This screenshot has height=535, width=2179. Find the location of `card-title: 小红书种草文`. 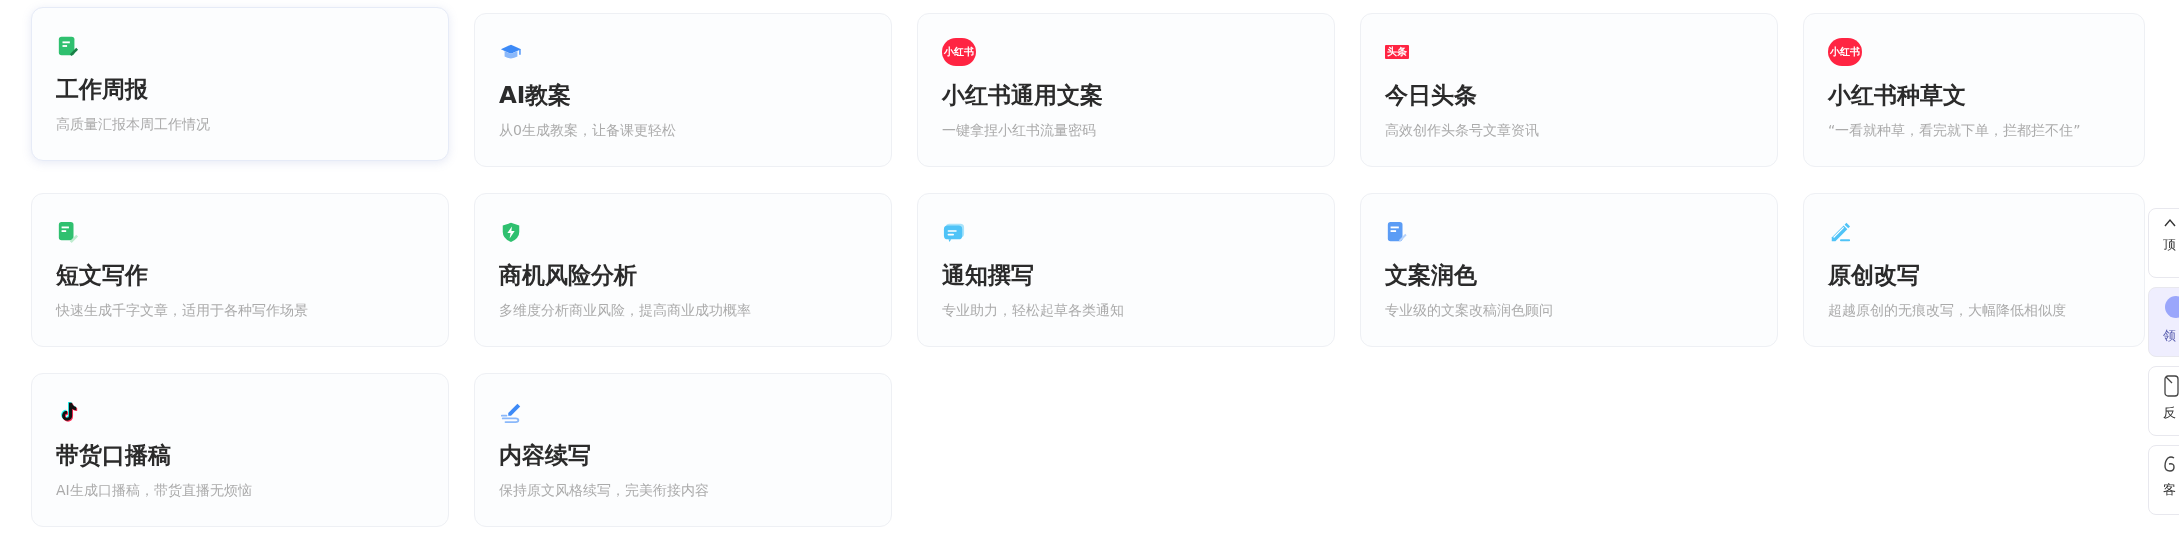

card-title: 小红书种草文 is located at coordinates (1897, 96).